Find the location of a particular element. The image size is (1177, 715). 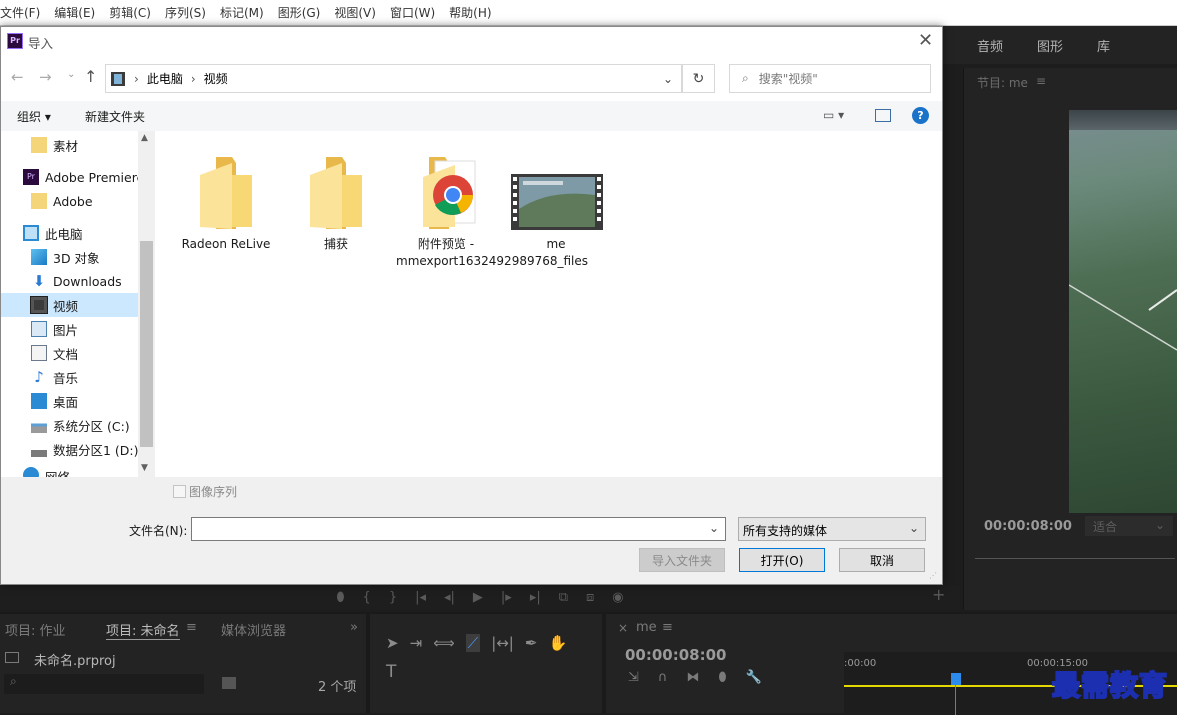

menu-clip: 剪辑(C) is located at coordinates (130, 12).